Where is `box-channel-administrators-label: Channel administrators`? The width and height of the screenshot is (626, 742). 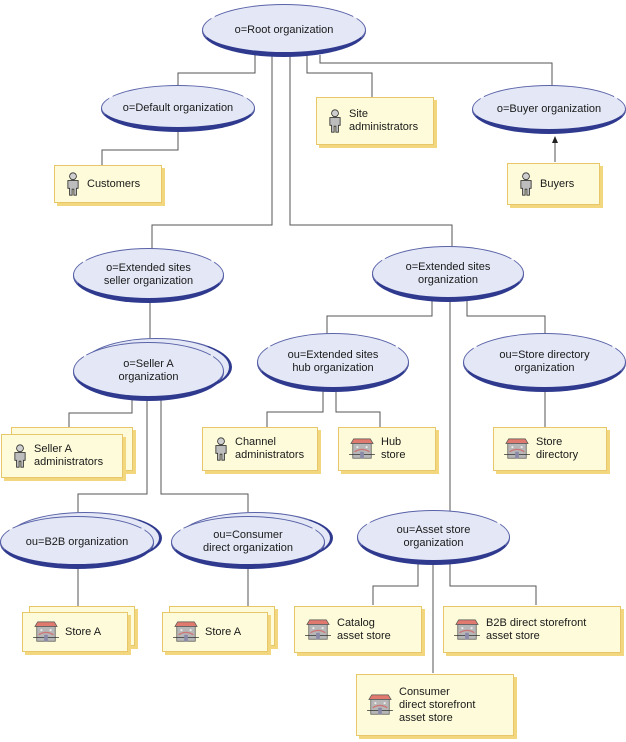 box-channel-administrators-label: Channel administrators is located at coordinates (270, 448).